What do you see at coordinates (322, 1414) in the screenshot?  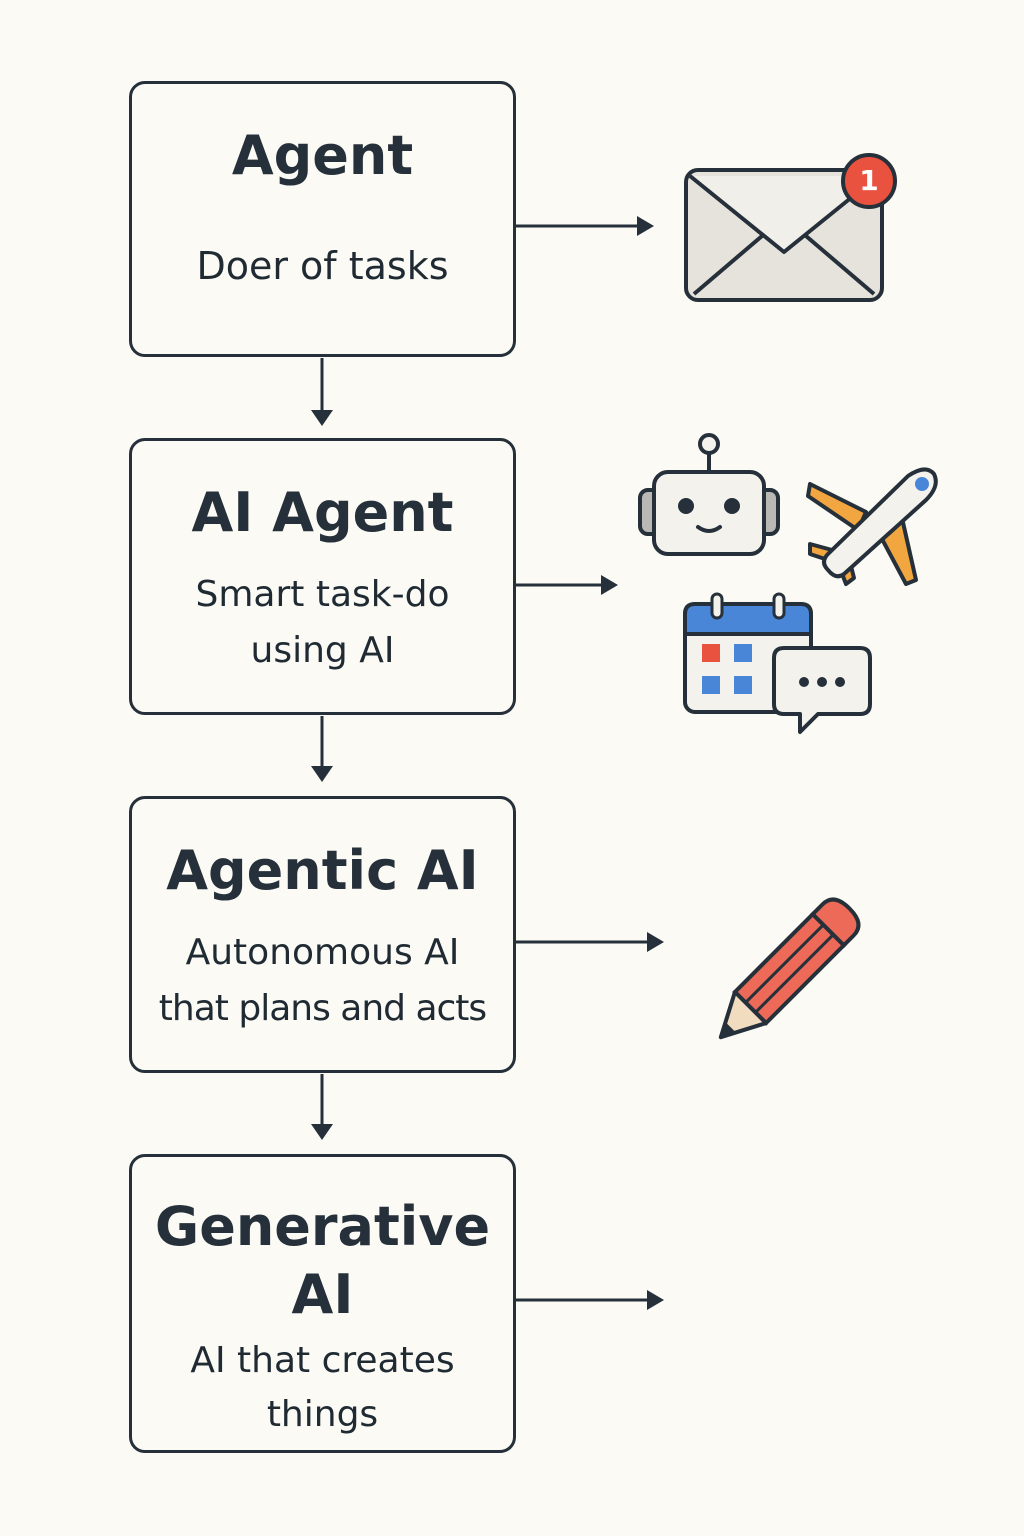 I see `node-subtitle-line-2: things` at bounding box center [322, 1414].